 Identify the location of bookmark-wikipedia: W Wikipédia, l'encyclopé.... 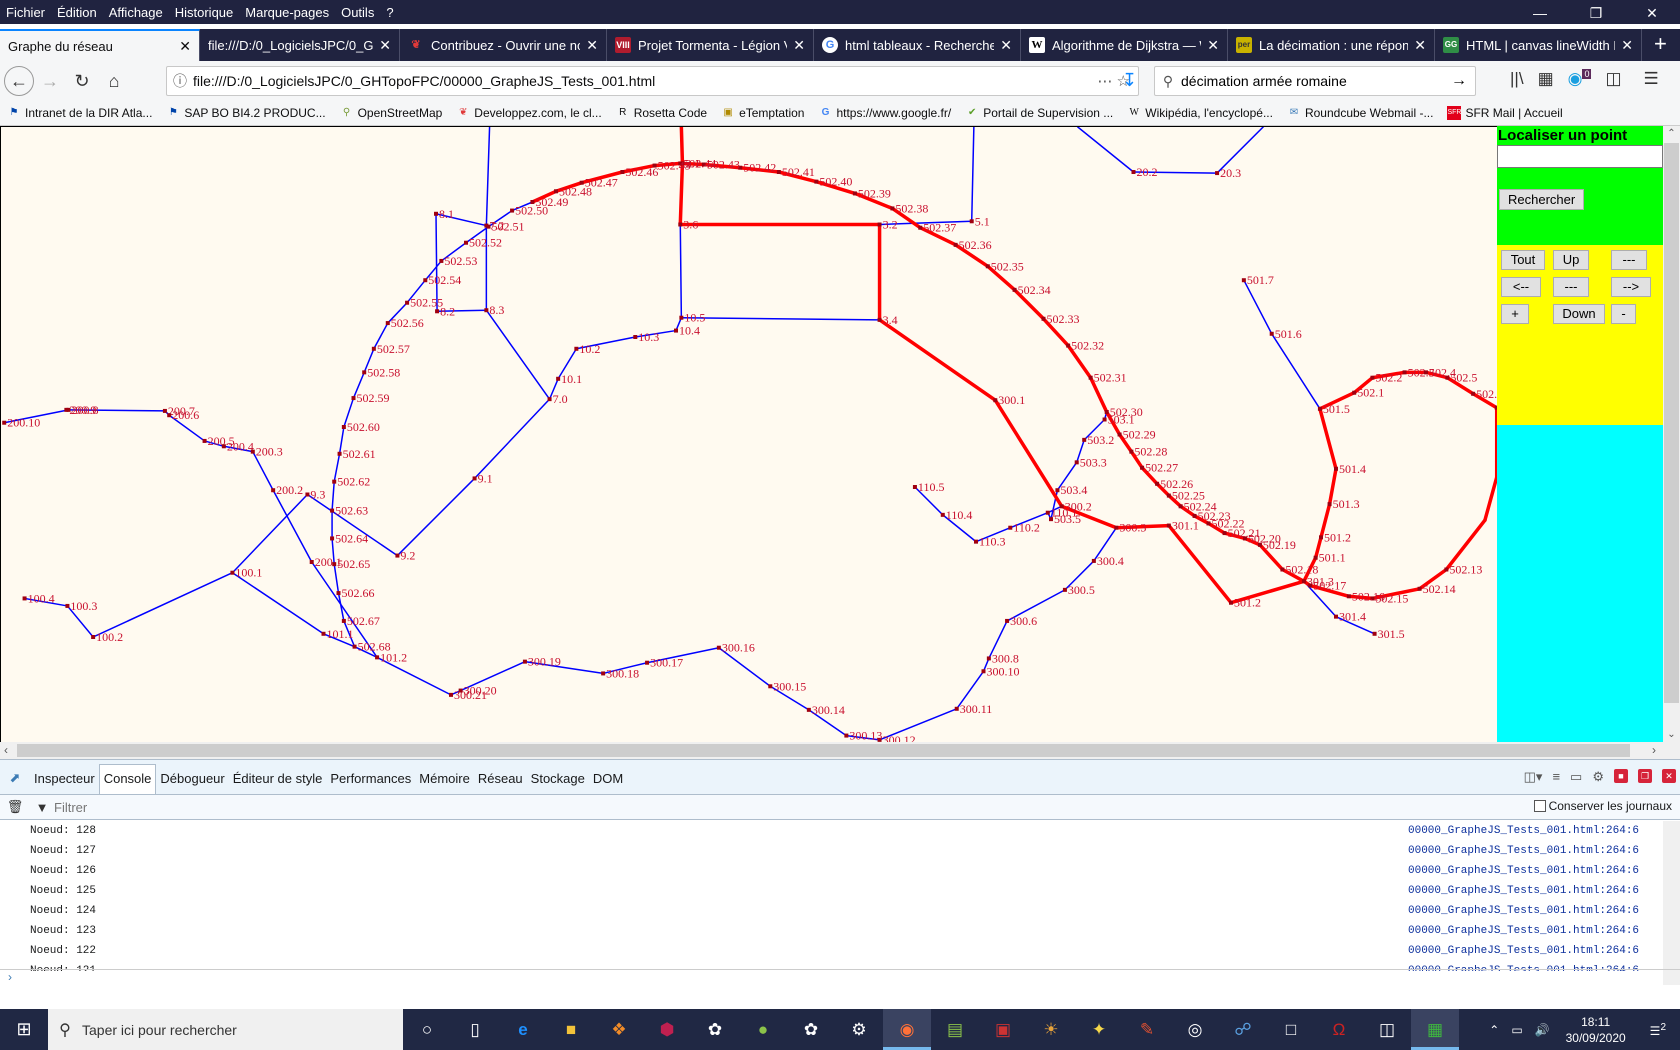
(1200, 113).